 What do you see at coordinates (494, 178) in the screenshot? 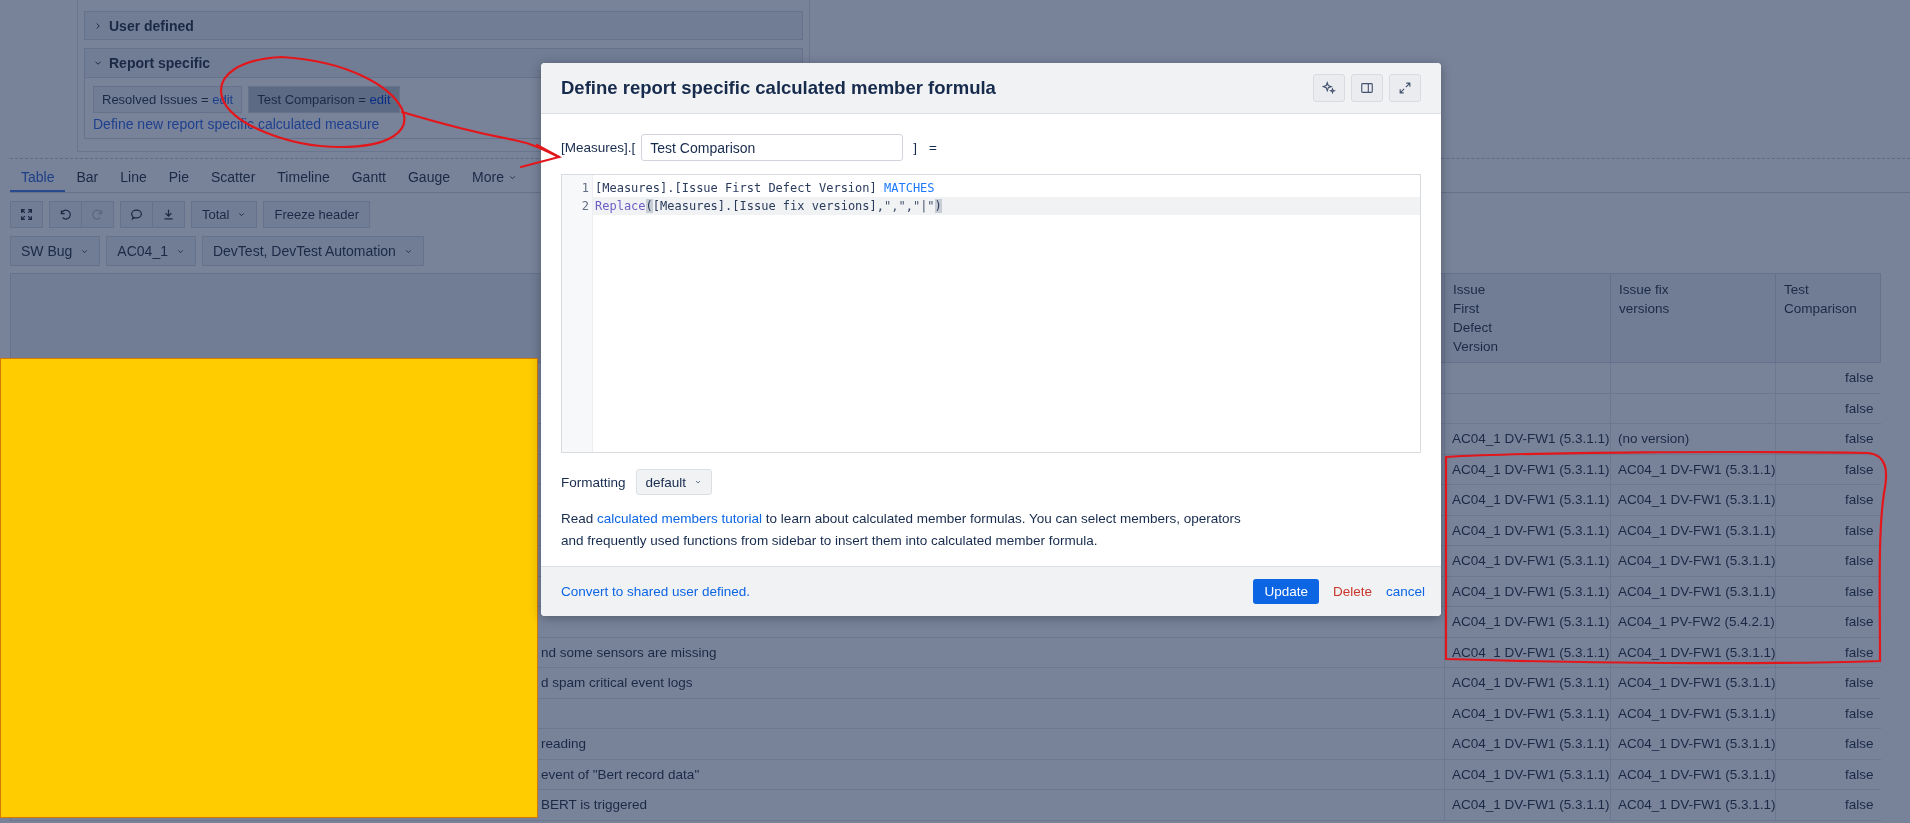
I see `chart-tab: More` at bounding box center [494, 178].